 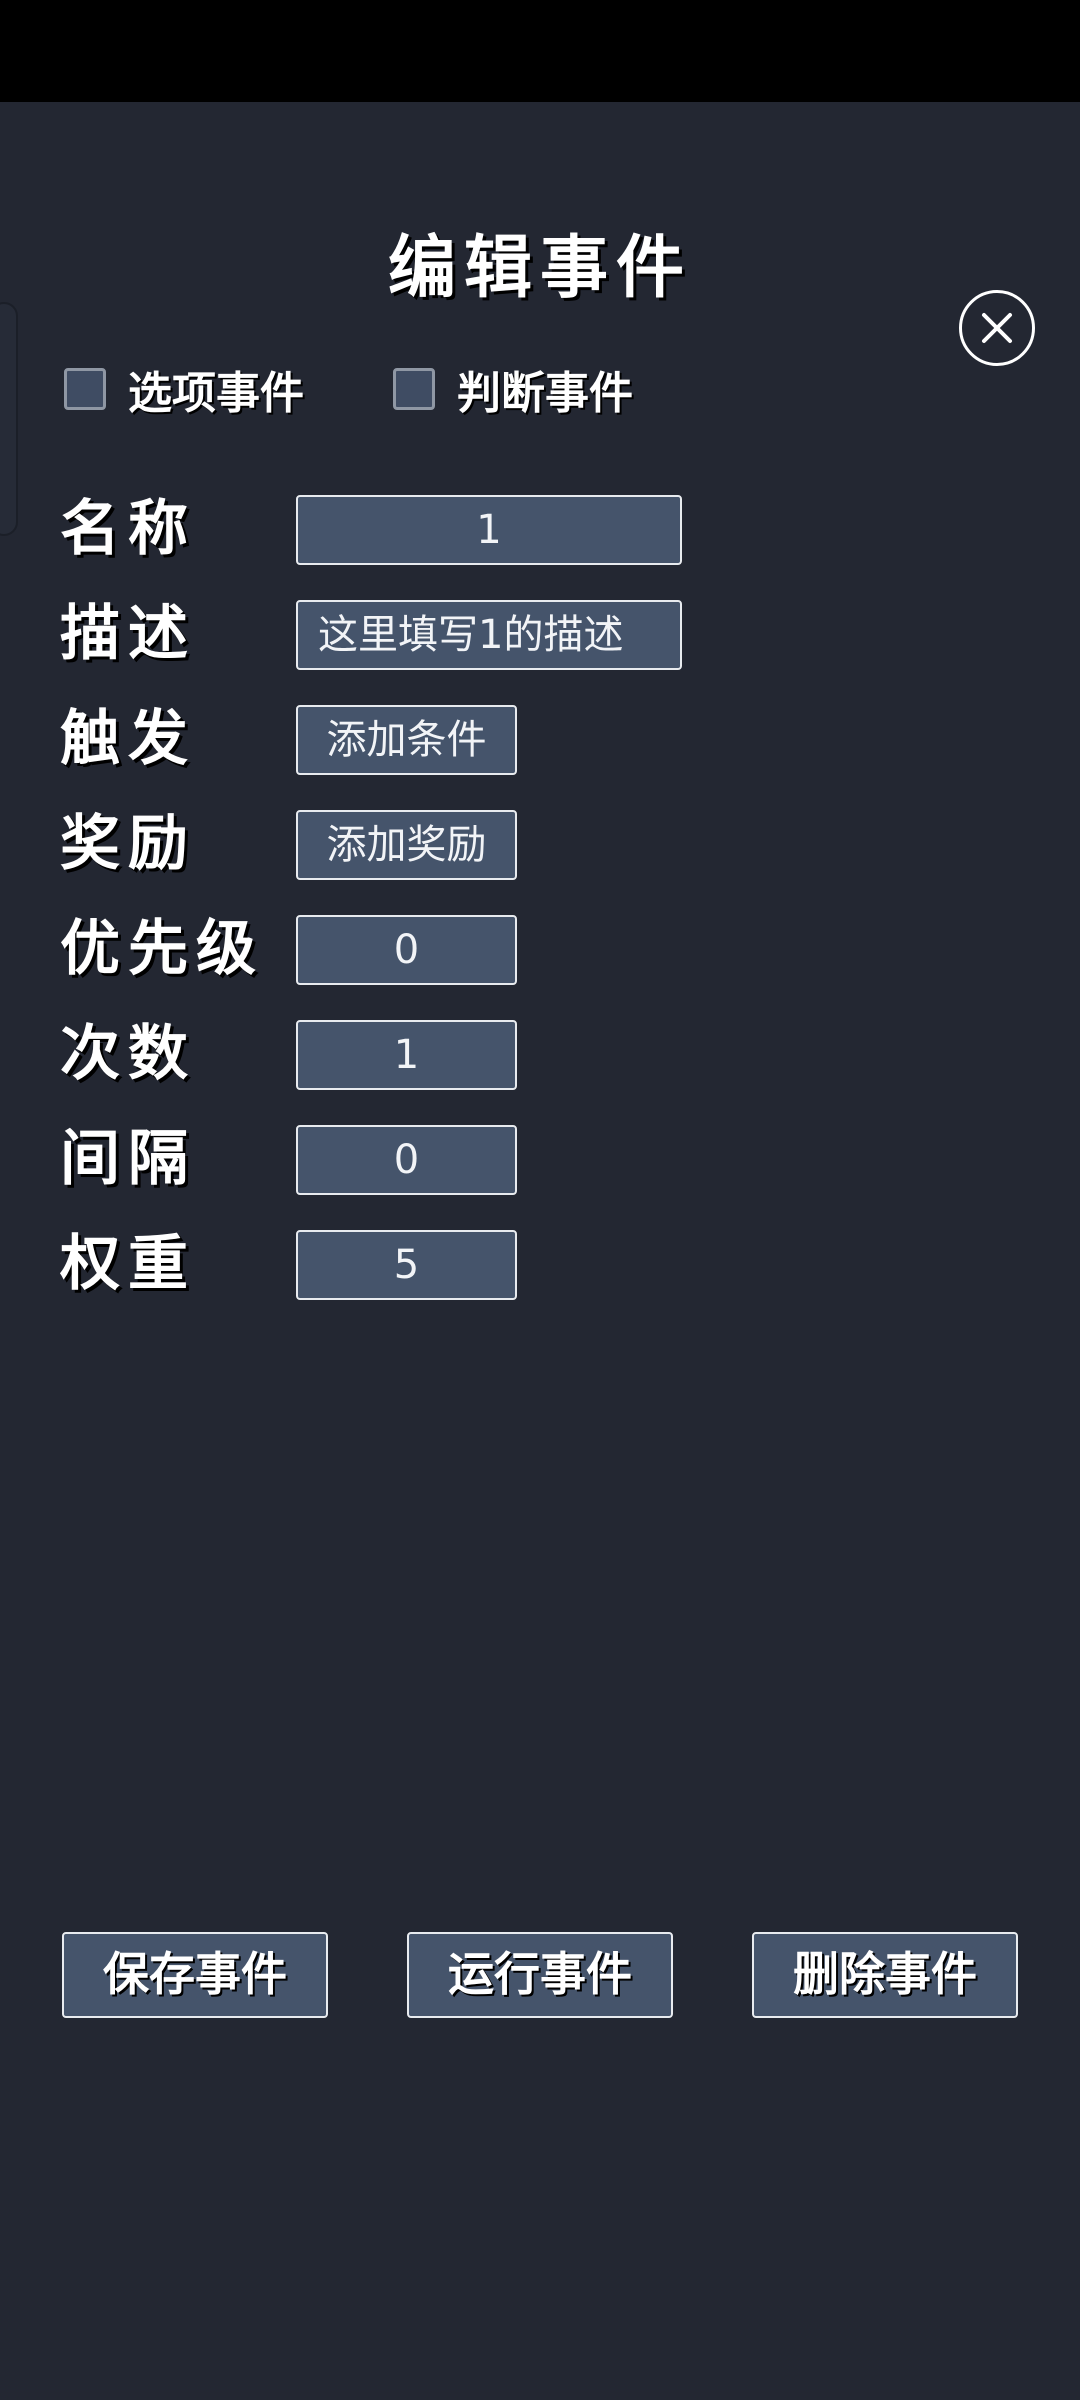 I want to click on choice-event-checkbox: 选项事件, so click(x=184, y=389).